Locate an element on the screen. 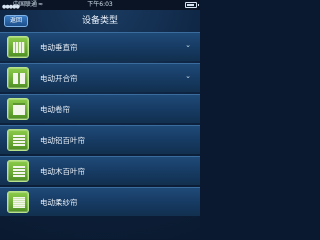  status-time: 下午6:03 is located at coordinates (100, 4).